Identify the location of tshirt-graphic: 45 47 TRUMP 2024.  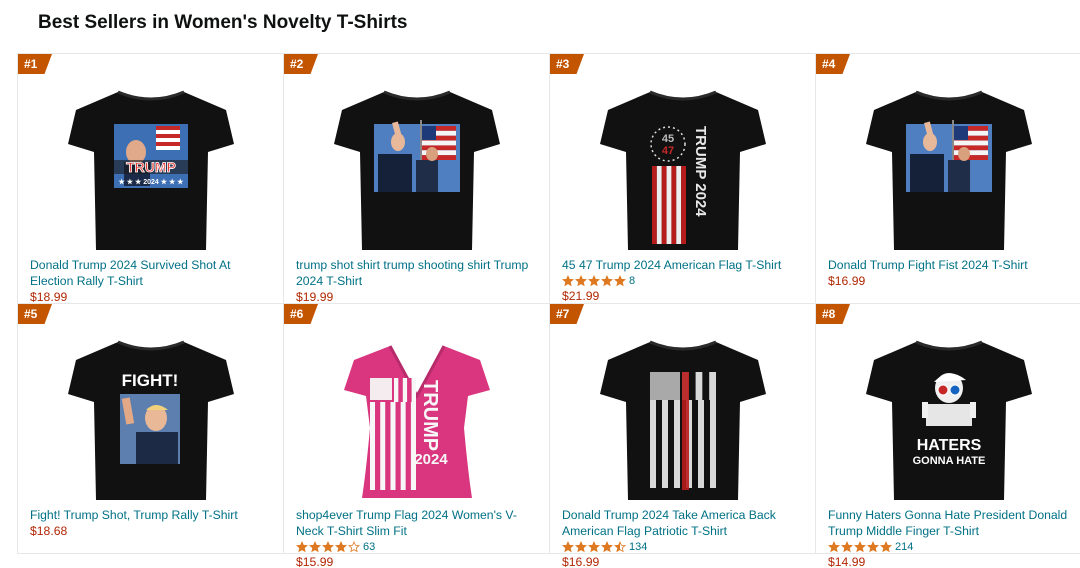
(682, 170).